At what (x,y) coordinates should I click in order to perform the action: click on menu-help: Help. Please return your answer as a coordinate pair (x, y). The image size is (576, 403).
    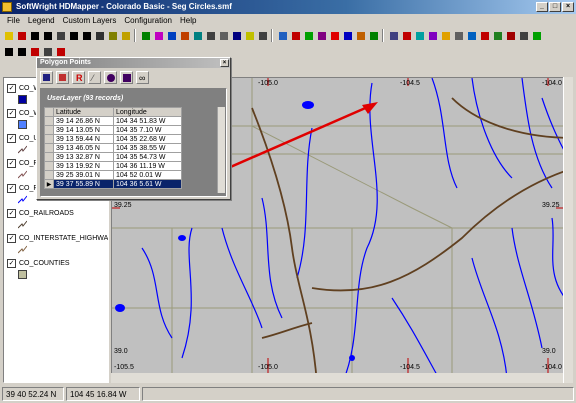
    Looking at the image, I should click on (188, 20).